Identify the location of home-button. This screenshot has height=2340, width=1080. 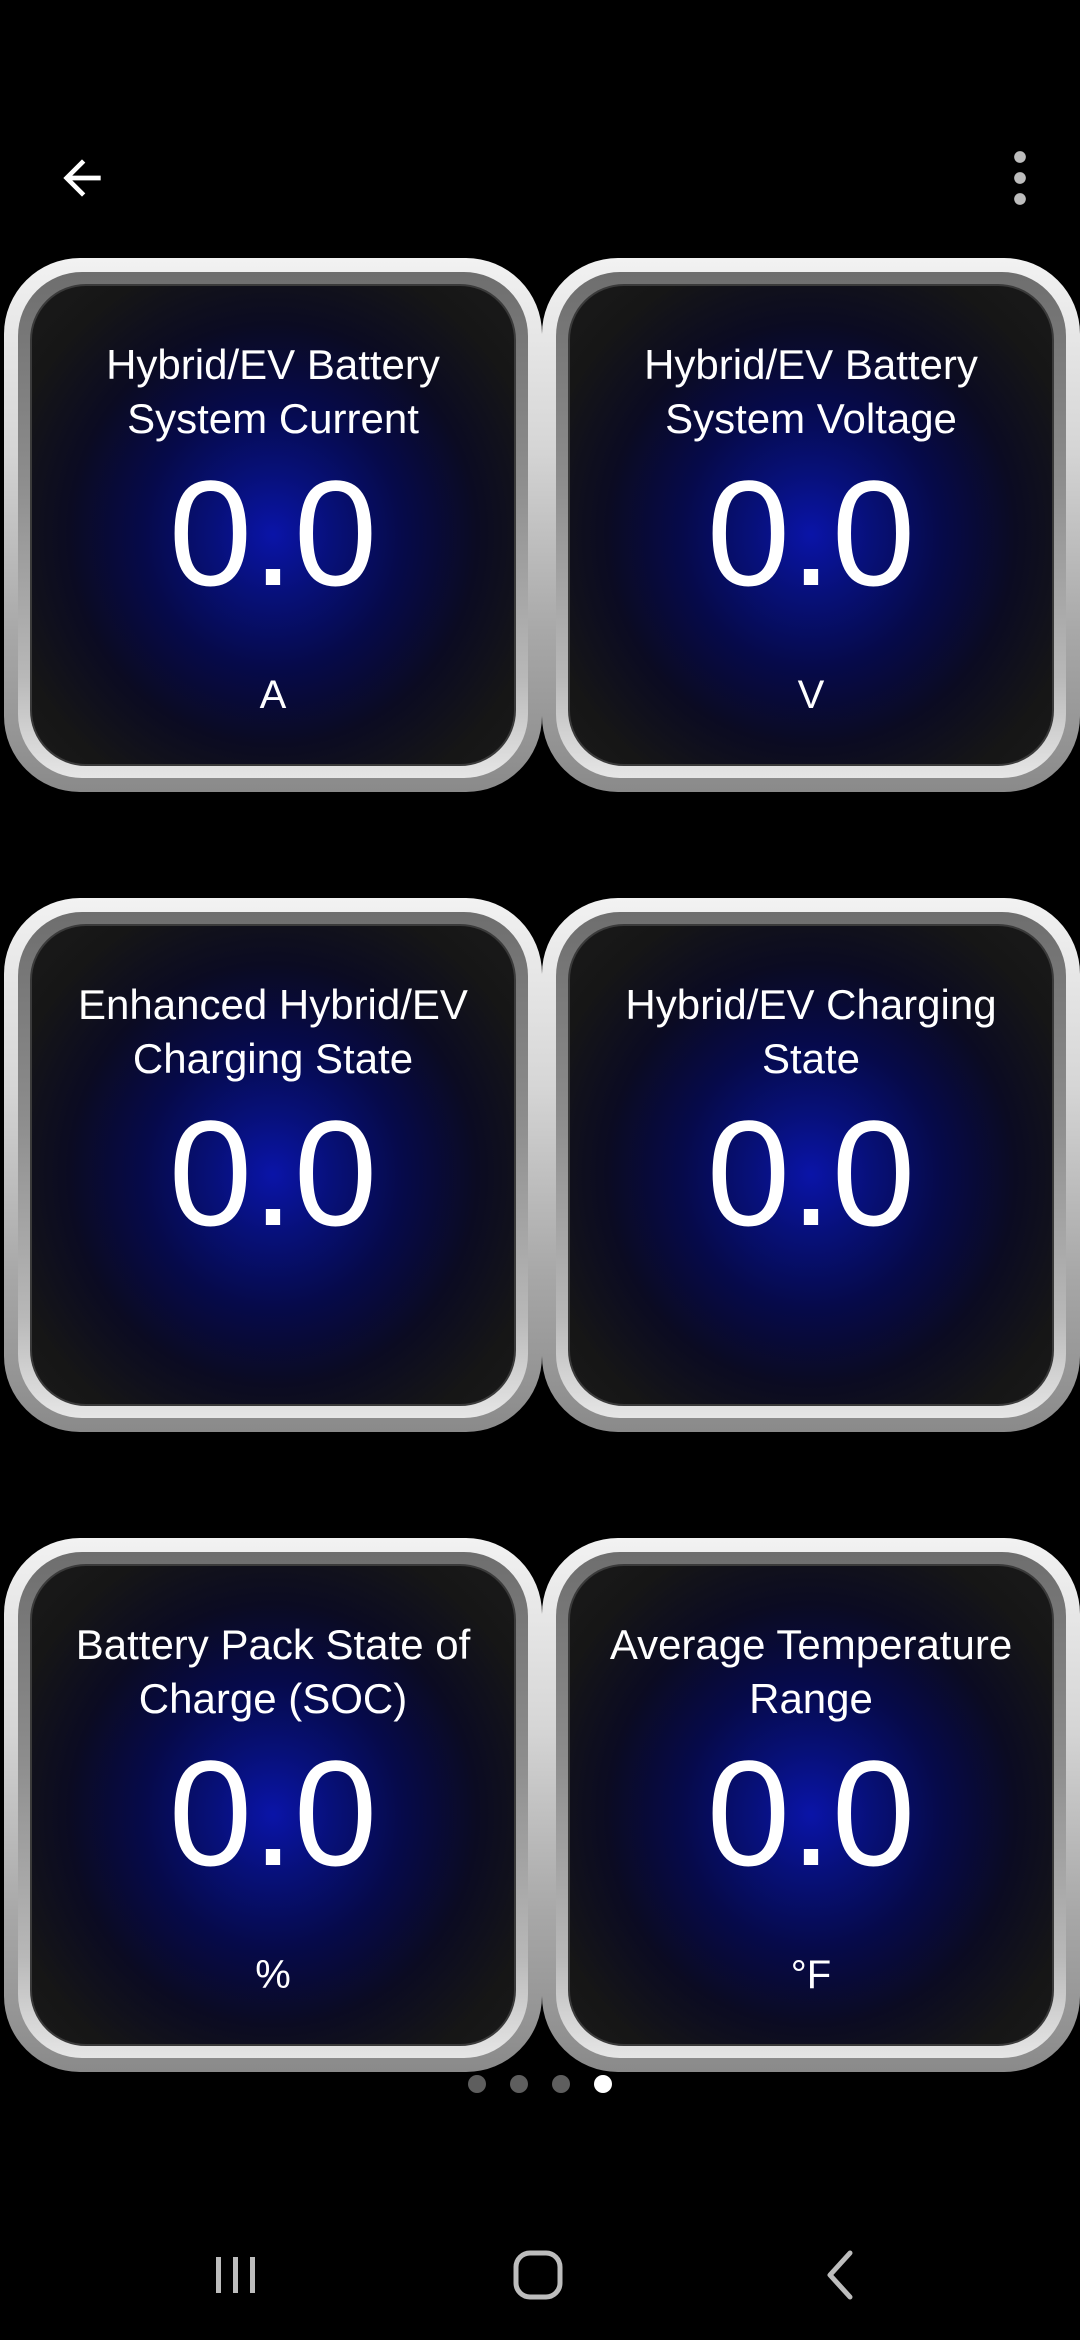
(538, 2275).